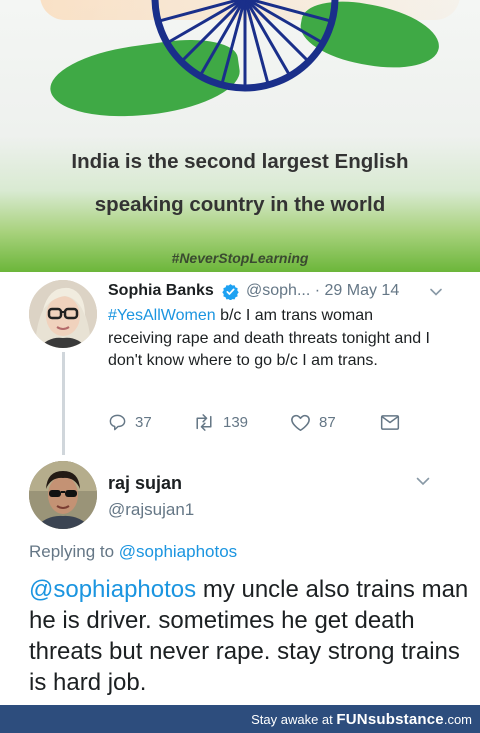 This screenshot has width=480, height=733. Describe the element at coordinates (240, 204) in the screenshot. I see `banner-caption-line2: speaking country in the world` at that location.